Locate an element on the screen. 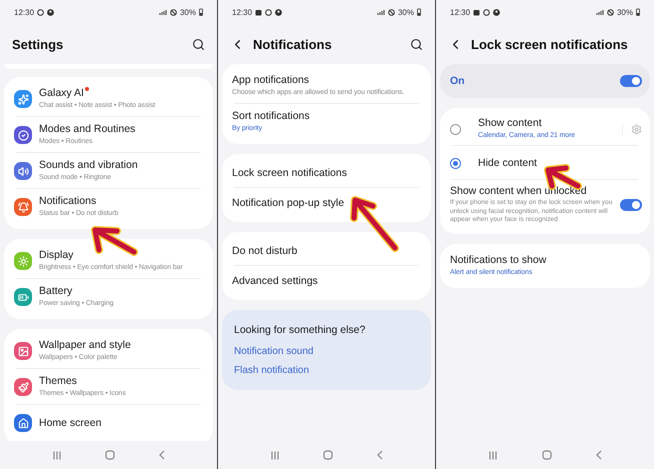 The height and width of the screenshot is (469, 654). setting-title: Modes and Routines is located at coordinates (87, 129).